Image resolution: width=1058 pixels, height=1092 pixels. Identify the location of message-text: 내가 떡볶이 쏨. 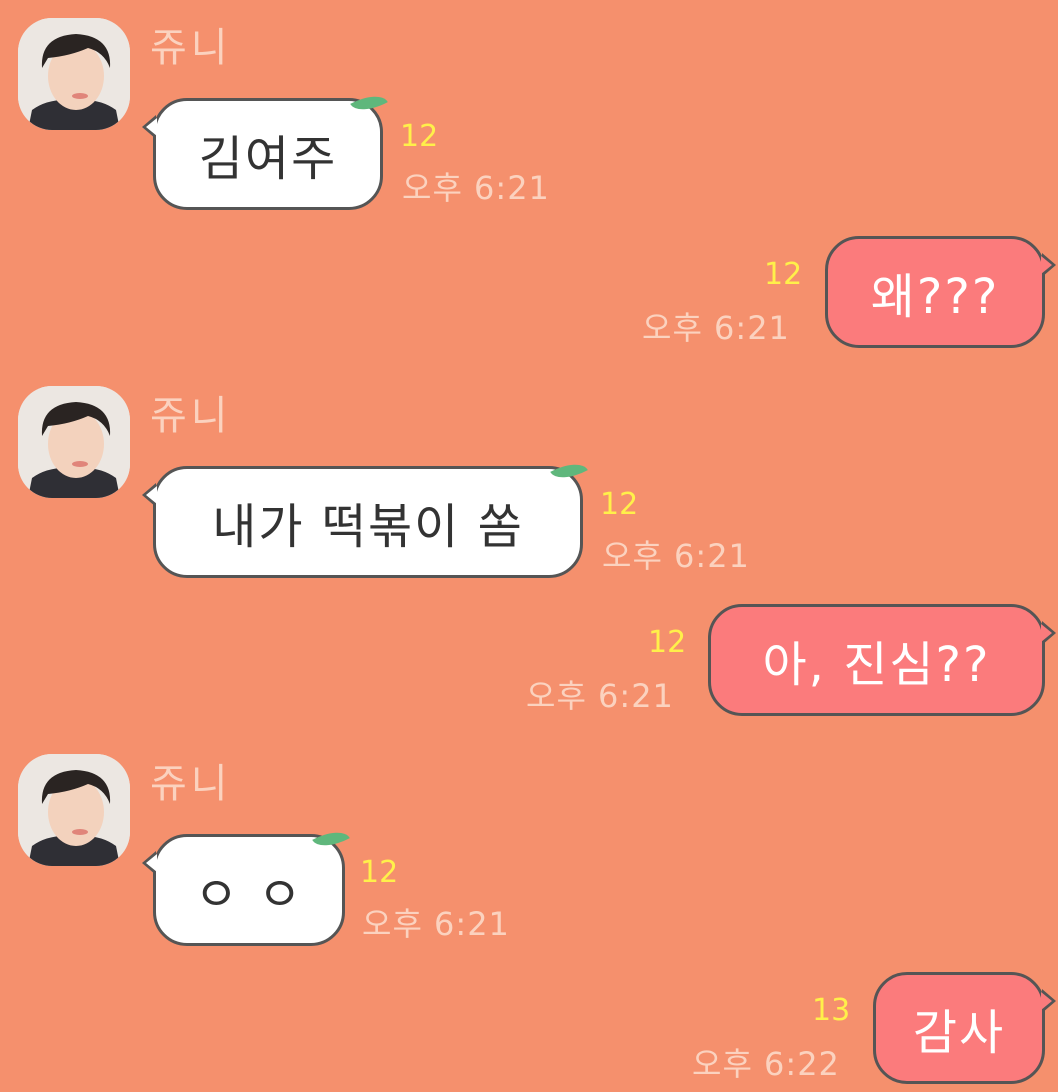
(368, 527).